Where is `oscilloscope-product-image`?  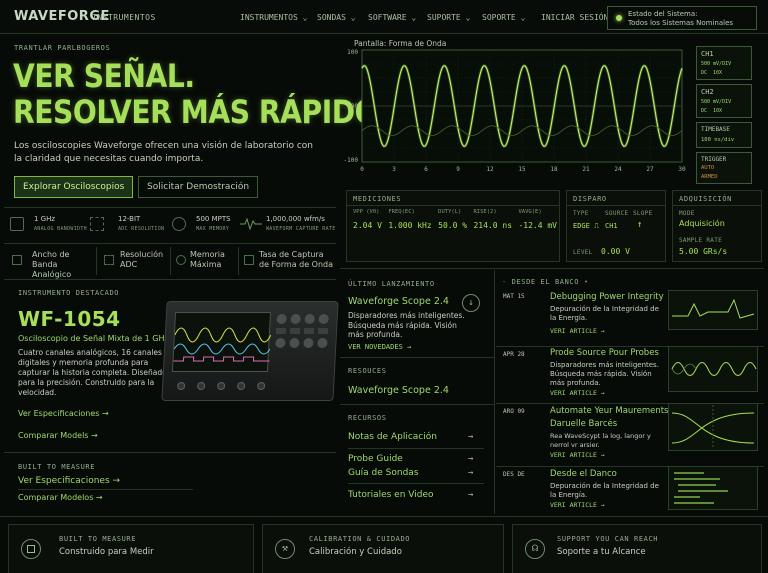 oscilloscope-product-image is located at coordinates (250, 351).